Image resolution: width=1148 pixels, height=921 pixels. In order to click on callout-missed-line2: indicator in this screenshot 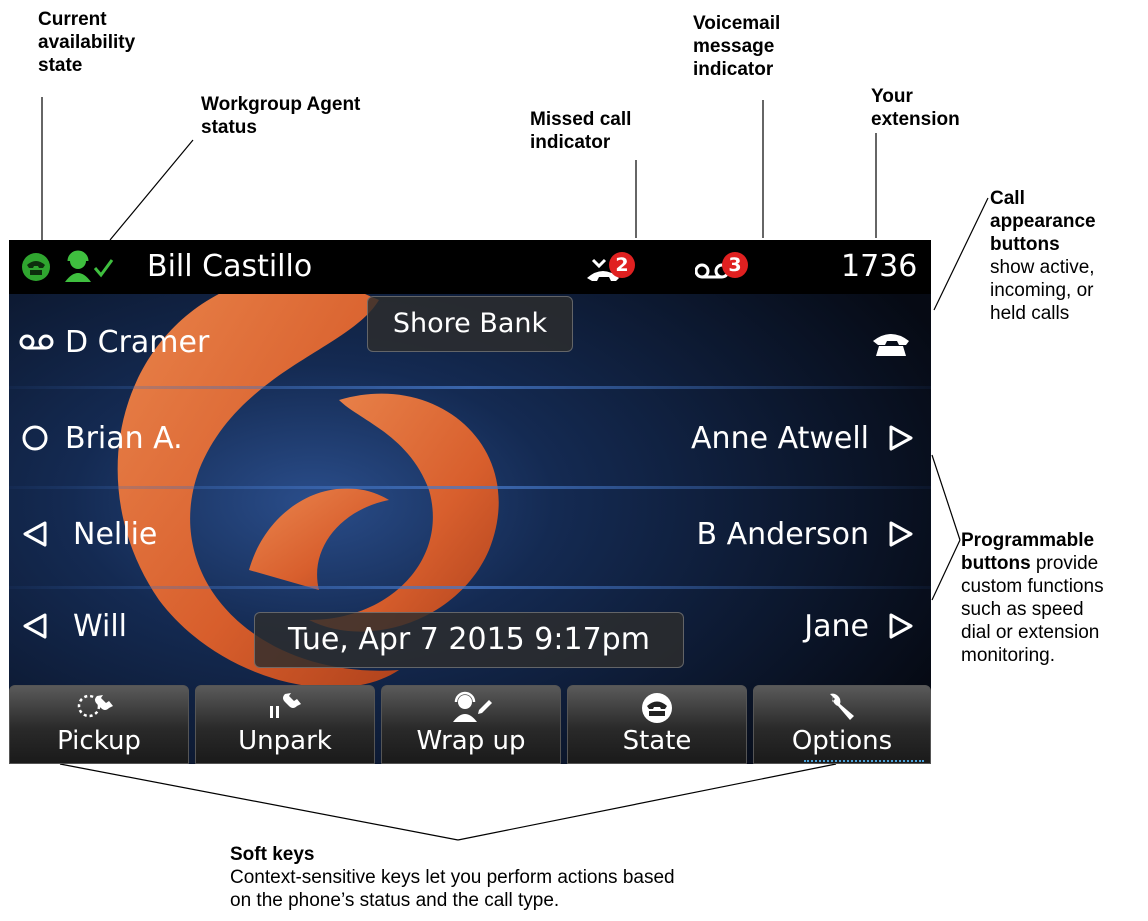, I will do `click(570, 142)`.